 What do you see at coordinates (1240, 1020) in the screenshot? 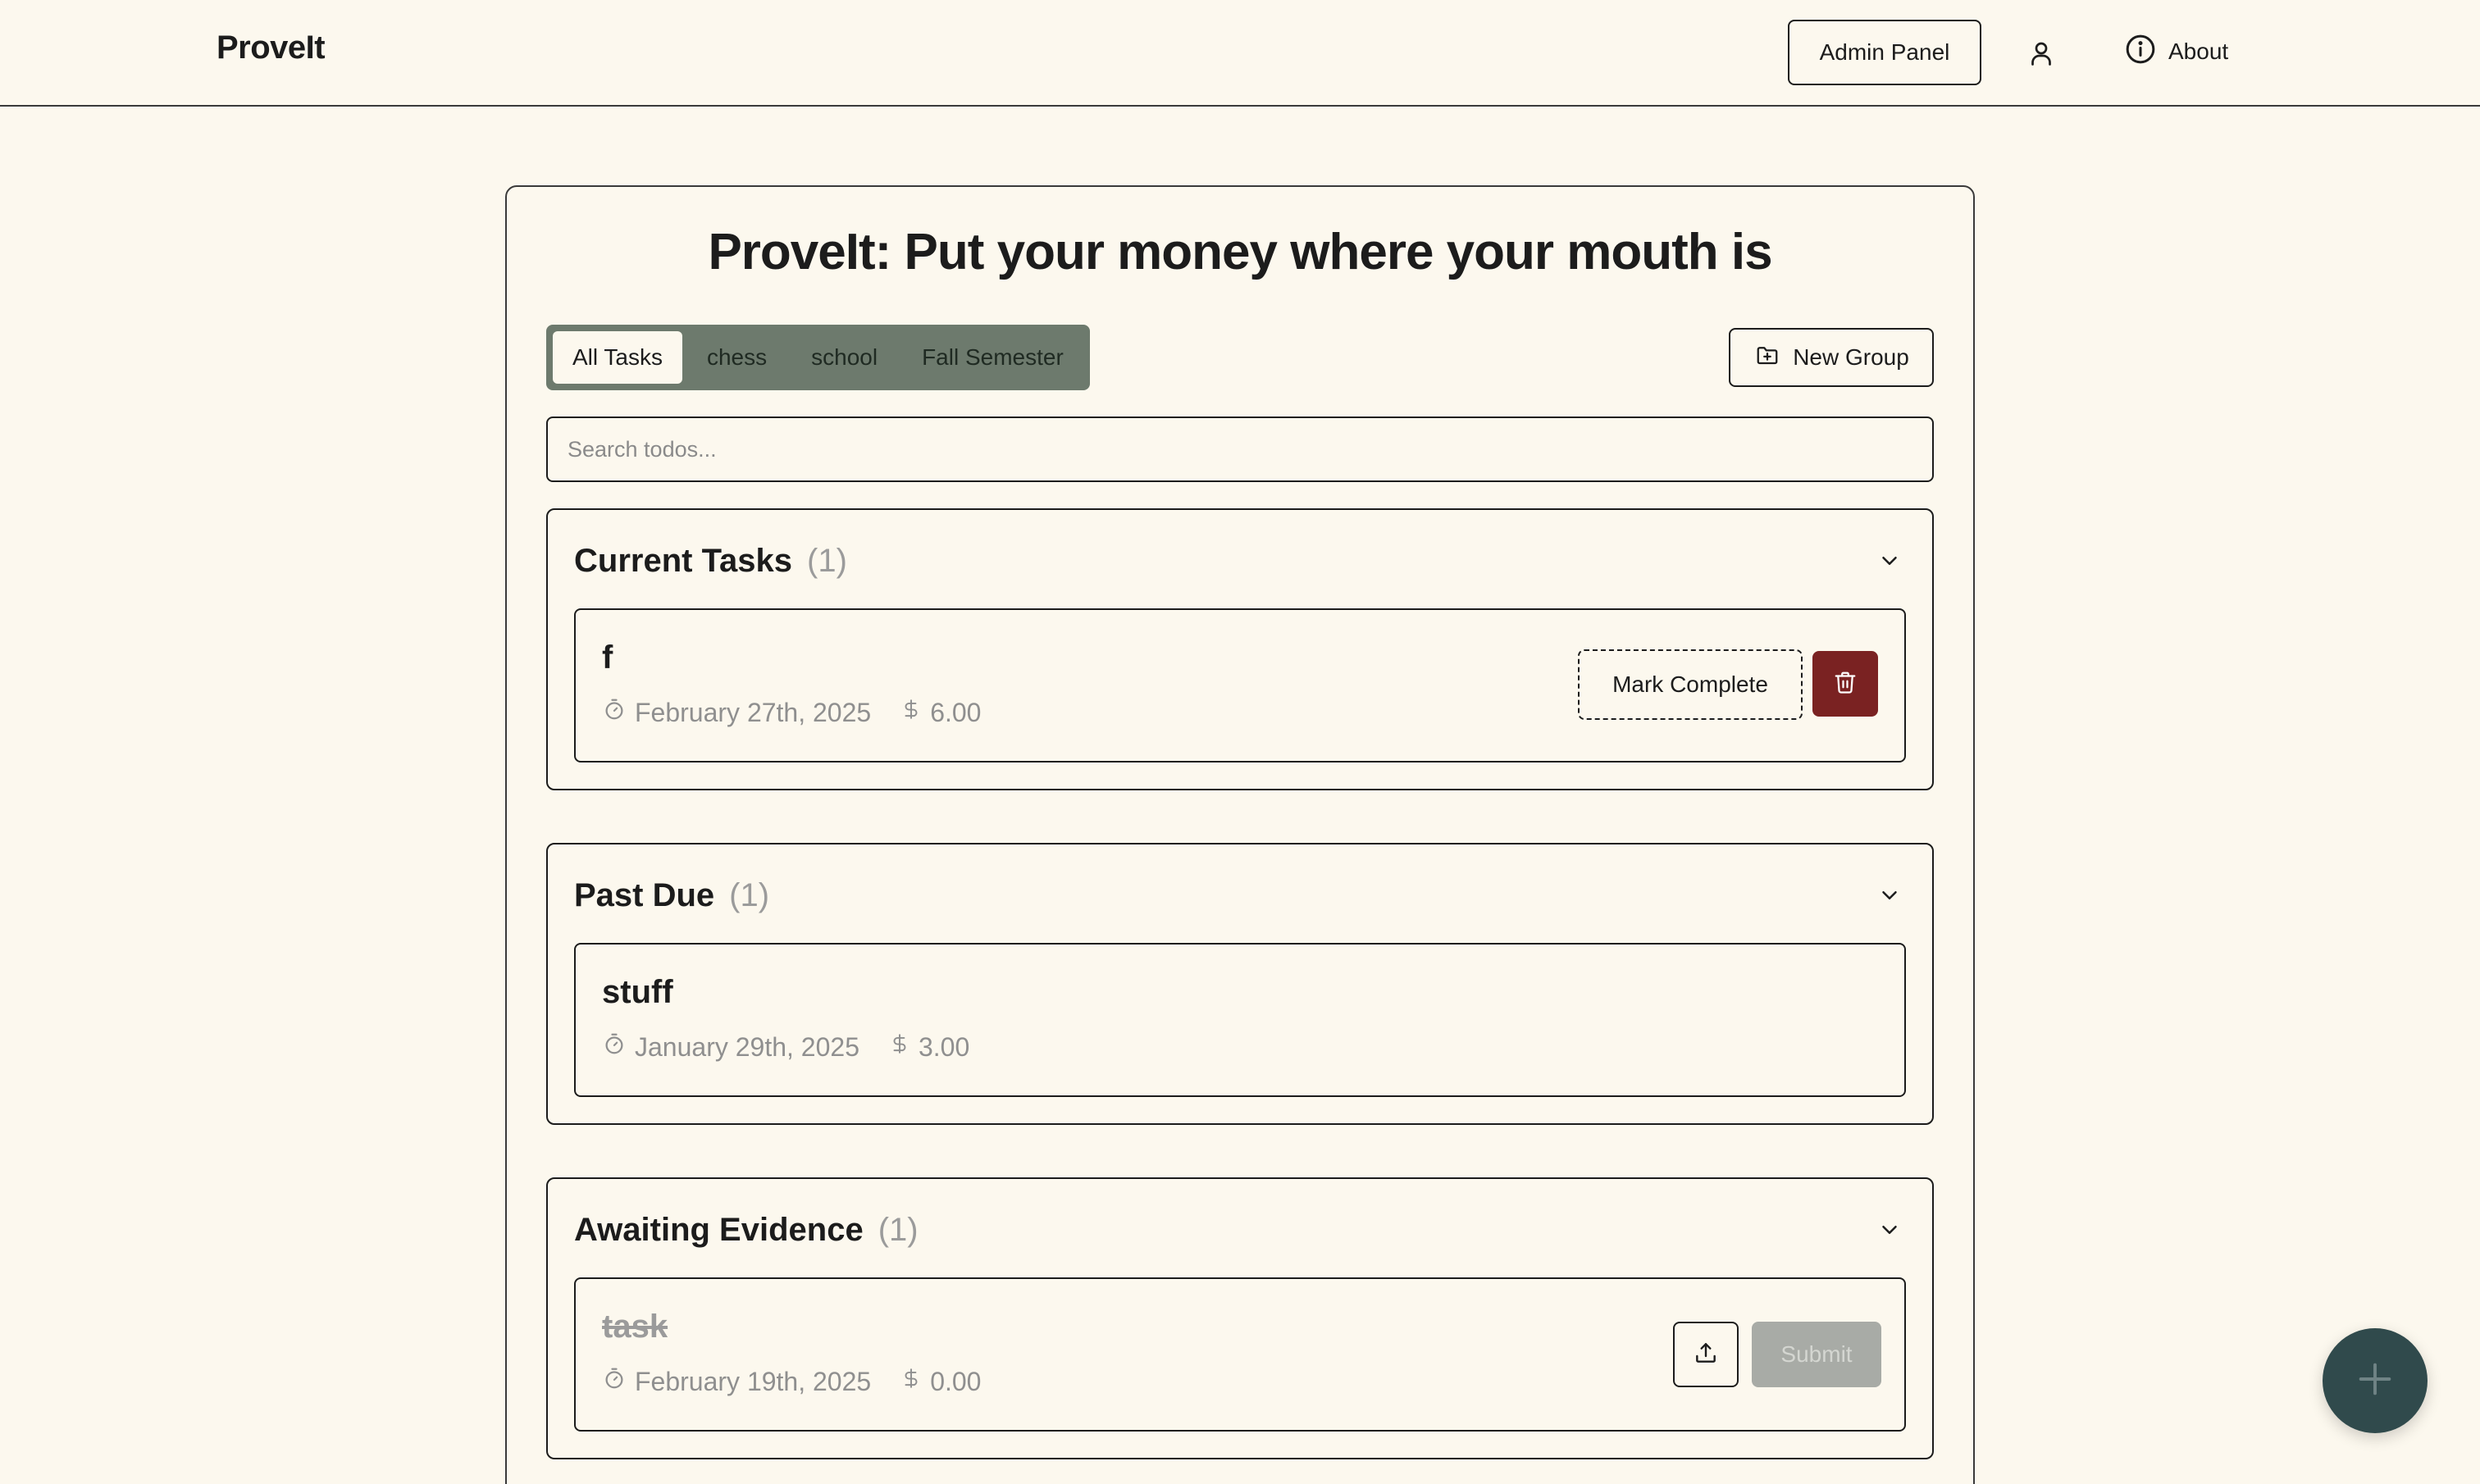
I see `task-card: stuff January 29th, 2025 3.00` at bounding box center [1240, 1020].